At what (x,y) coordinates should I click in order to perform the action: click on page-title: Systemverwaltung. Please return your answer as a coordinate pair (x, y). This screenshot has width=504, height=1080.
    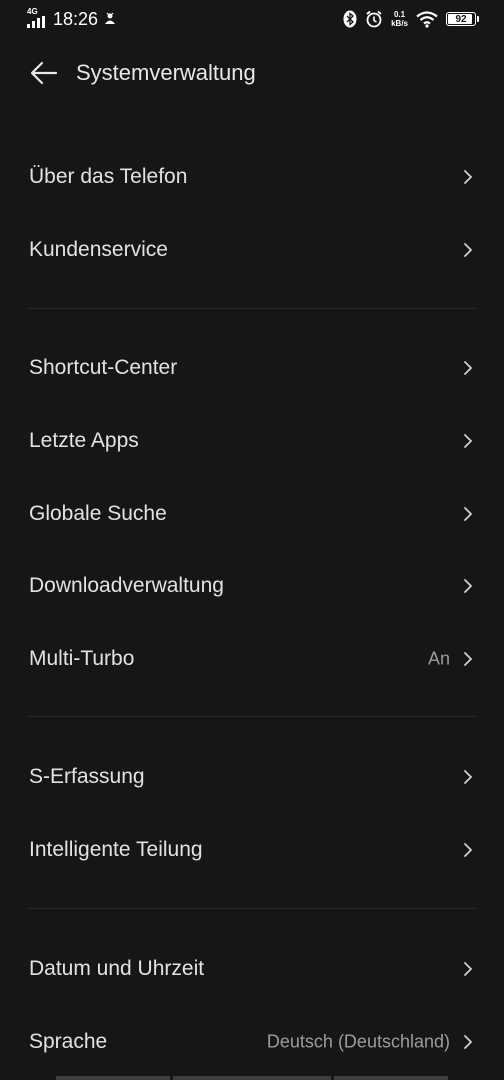
    Looking at the image, I should click on (166, 72).